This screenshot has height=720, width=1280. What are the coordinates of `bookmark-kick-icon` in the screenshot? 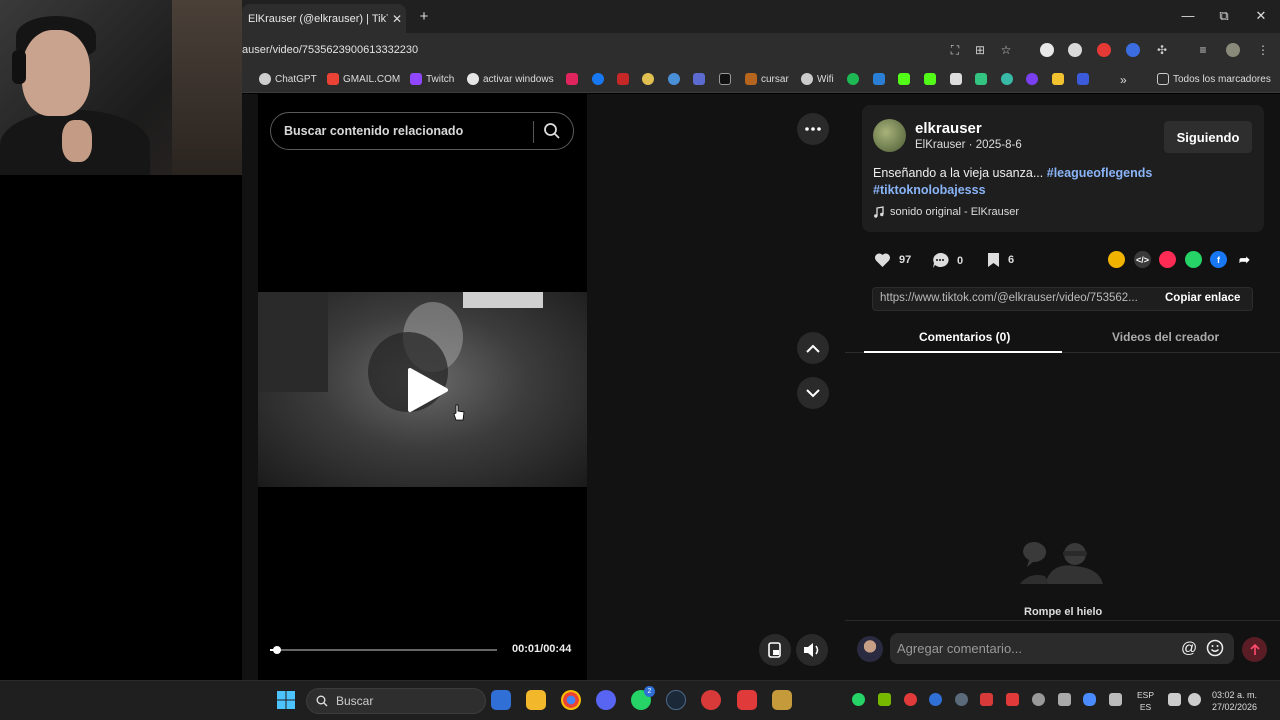 It's located at (904, 79).